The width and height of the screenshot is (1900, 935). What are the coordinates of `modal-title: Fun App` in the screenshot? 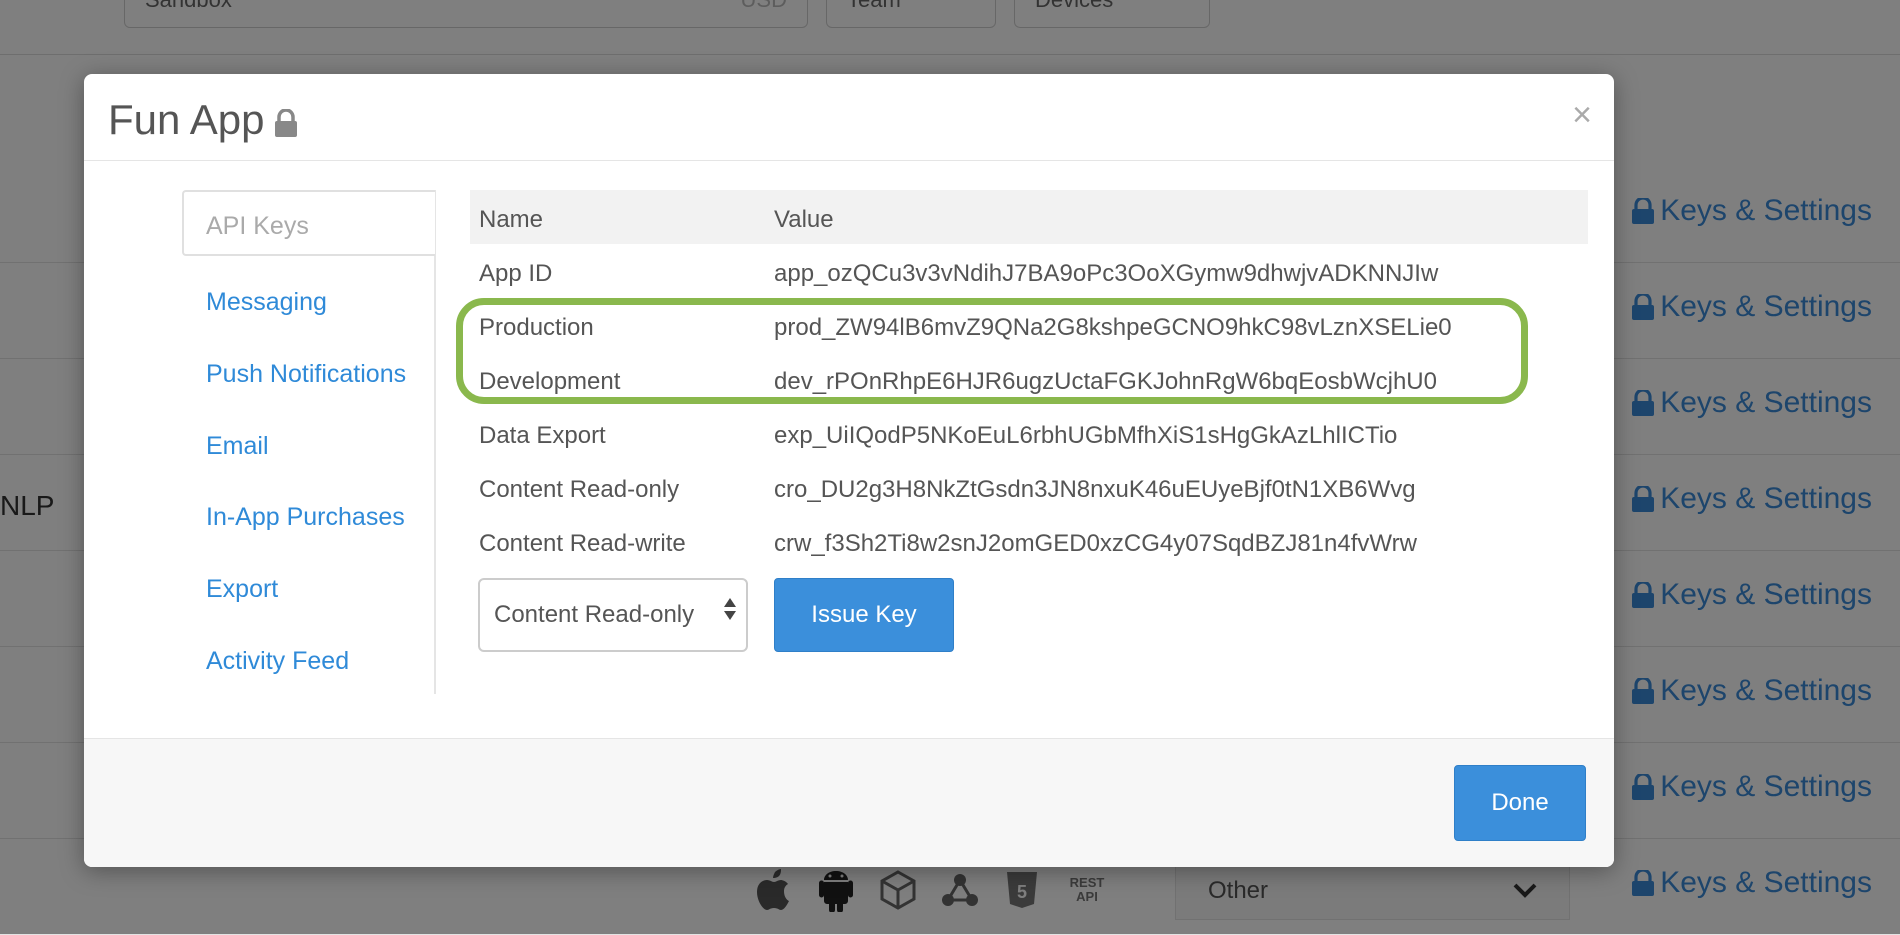 It's located at (203, 120).